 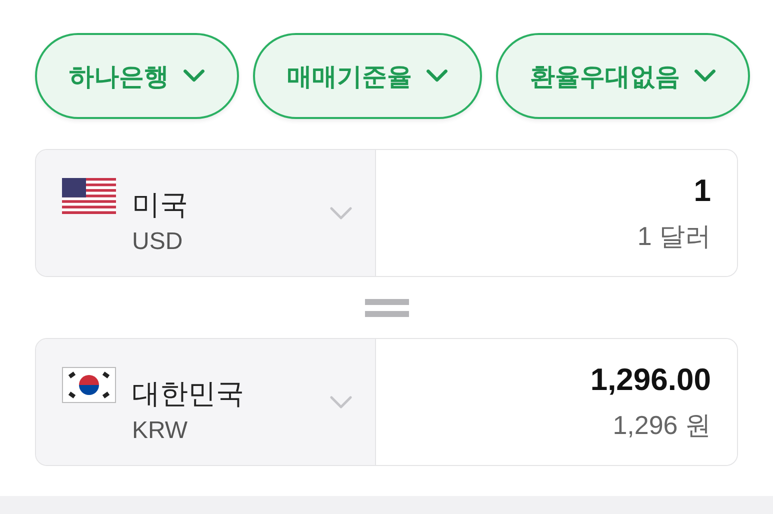 What do you see at coordinates (206, 213) in the screenshot?
I see `currency-selector: 미국 USD` at bounding box center [206, 213].